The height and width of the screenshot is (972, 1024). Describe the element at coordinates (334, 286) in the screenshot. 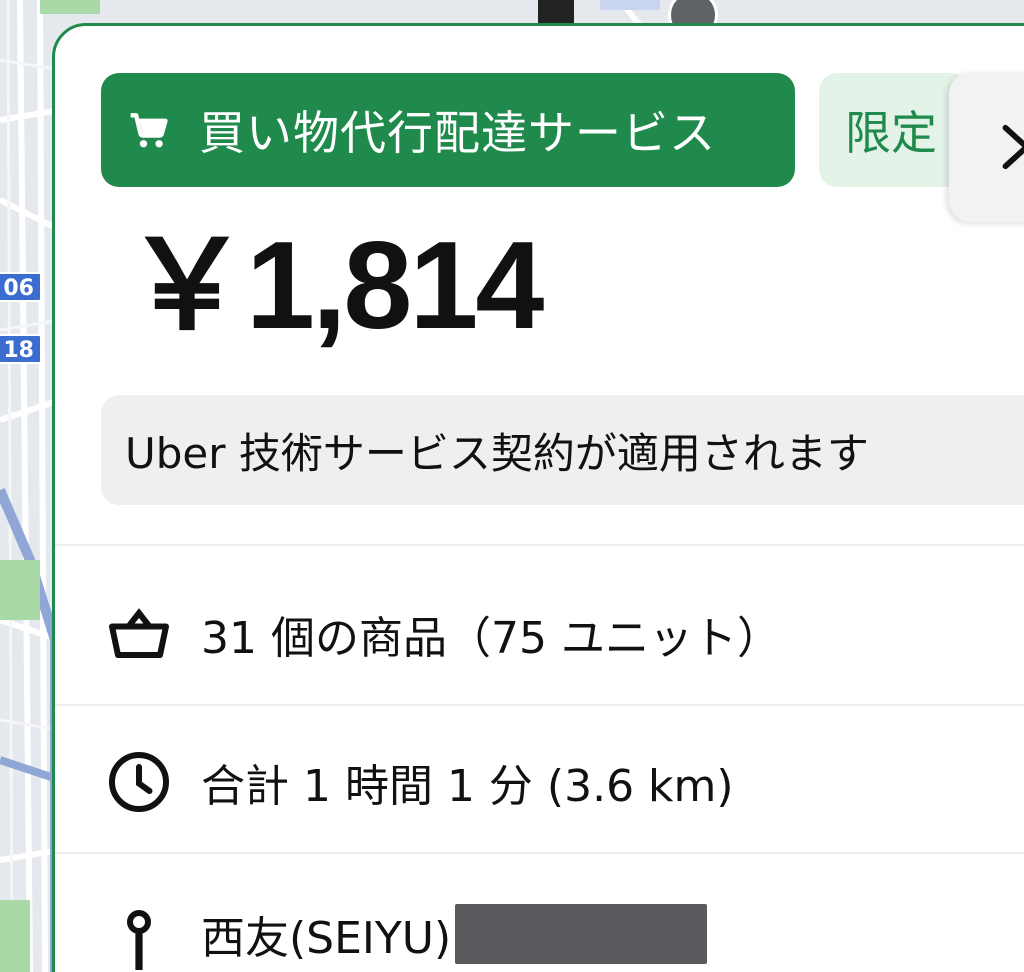

I see `fare-price: ￥1,814` at that location.